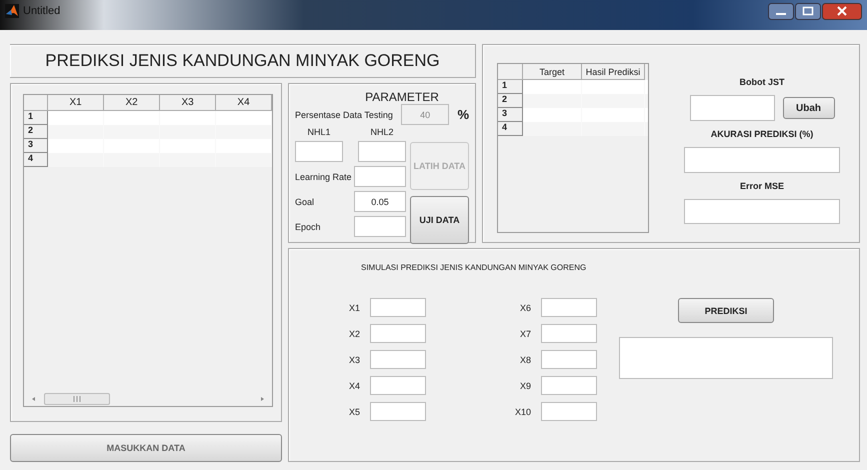 The width and height of the screenshot is (867, 470). I want to click on field-label: X6, so click(525, 307).